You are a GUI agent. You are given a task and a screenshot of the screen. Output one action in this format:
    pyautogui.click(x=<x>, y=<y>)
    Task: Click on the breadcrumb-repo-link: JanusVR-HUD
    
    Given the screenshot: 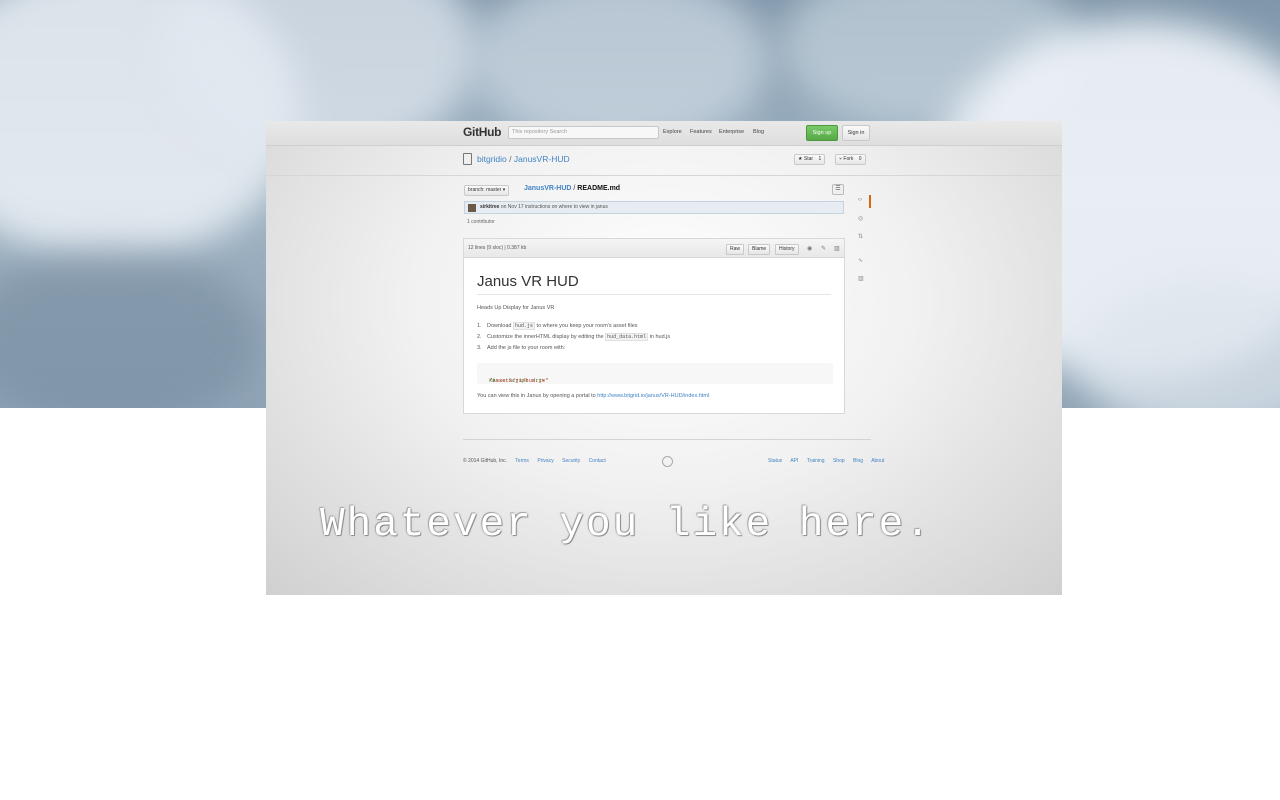 What is the action you would take?
    pyautogui.click(x=547, y=188)
    